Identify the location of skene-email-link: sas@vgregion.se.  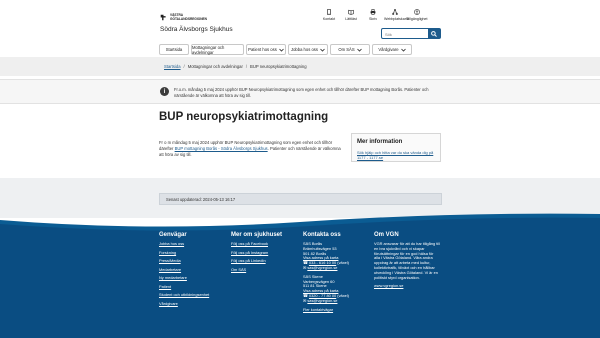
(322, 300).